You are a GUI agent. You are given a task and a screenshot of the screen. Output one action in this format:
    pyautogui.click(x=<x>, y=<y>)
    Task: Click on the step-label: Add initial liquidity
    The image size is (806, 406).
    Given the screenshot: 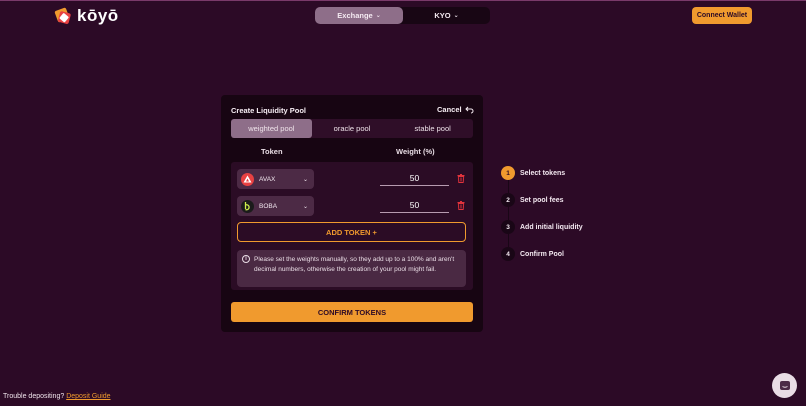 What is the action you would take?
    pyautogui.click(x=551, y=227)
    